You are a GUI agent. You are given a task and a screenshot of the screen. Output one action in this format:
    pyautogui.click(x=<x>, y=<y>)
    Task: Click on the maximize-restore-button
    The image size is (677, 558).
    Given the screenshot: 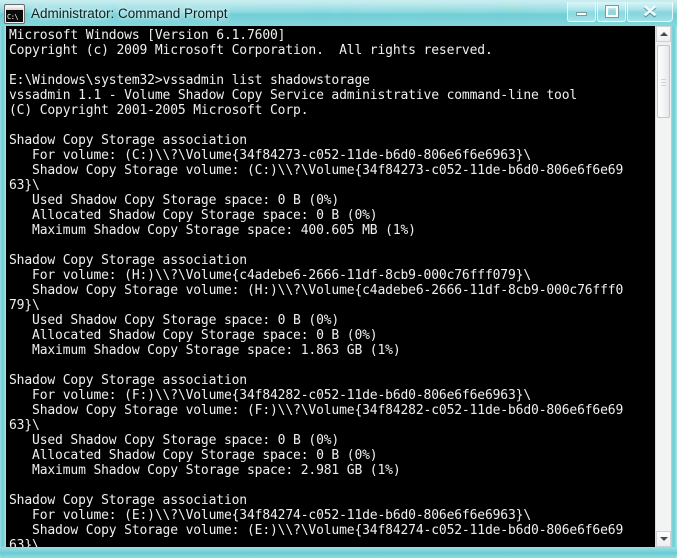 What is the action you would take?
    pyautogui.click(x=611, y=12)
    